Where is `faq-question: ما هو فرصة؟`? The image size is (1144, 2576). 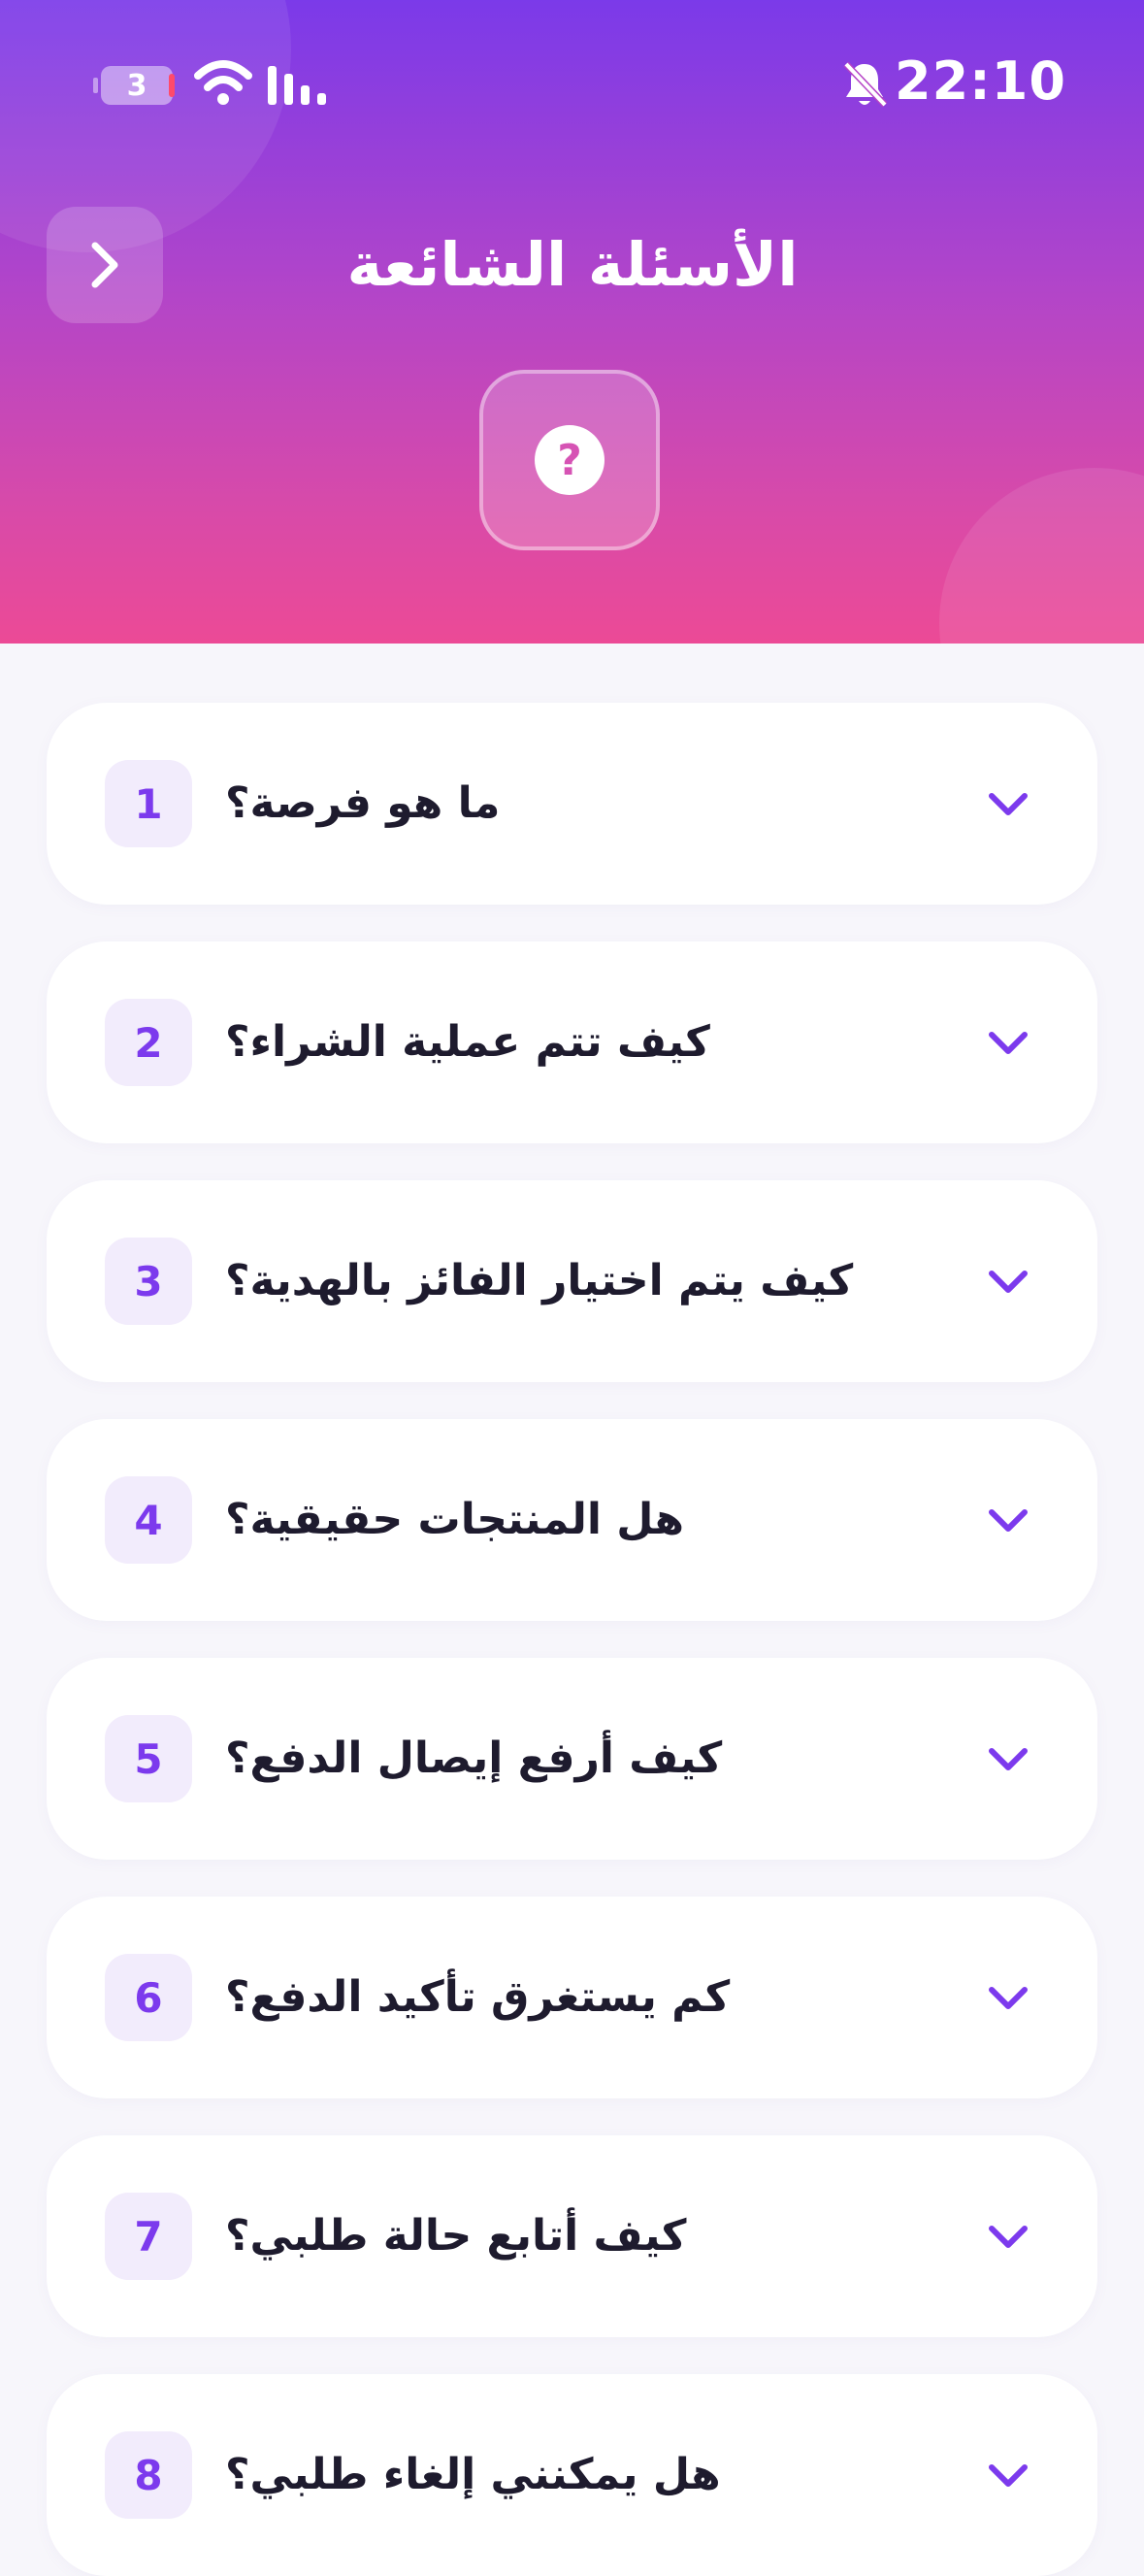 faq-question: ما هو فرصة؟ is located at coordinates (363, 803).